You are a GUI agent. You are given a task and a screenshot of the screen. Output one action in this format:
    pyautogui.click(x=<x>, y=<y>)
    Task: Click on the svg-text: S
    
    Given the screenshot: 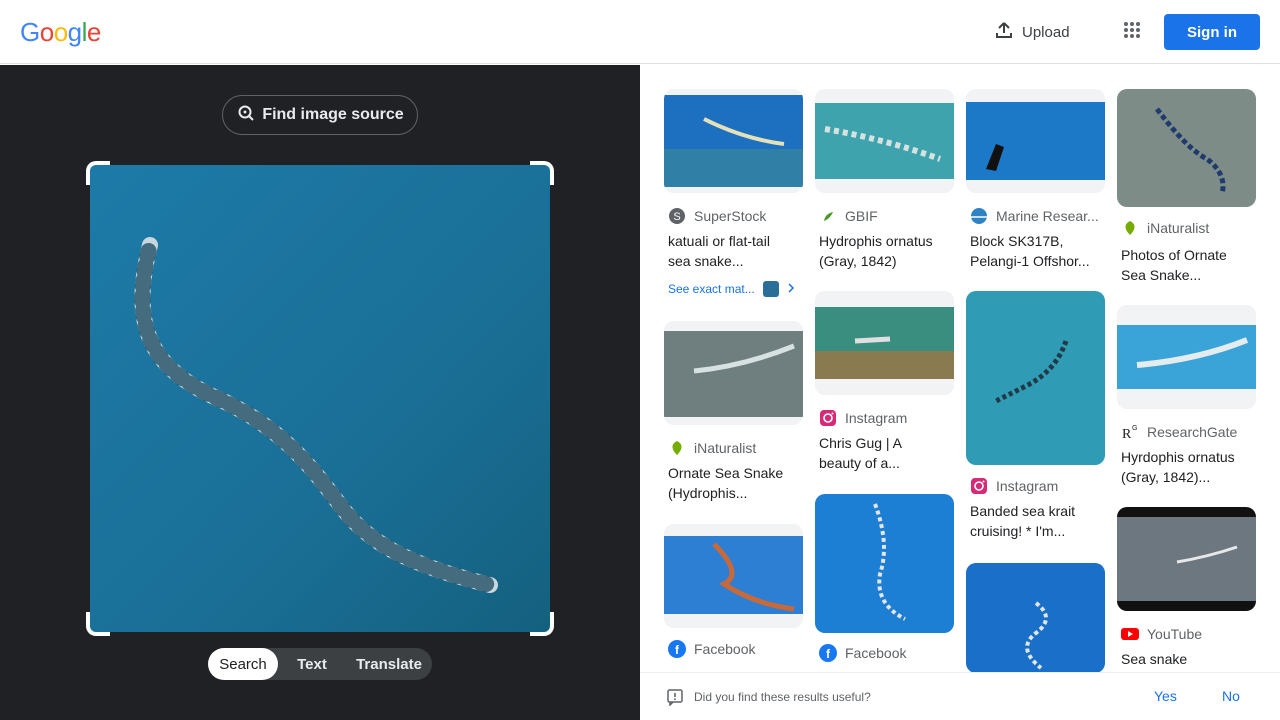 What is the action you would take?
    pyautogui.click(x=676, y=217)
    